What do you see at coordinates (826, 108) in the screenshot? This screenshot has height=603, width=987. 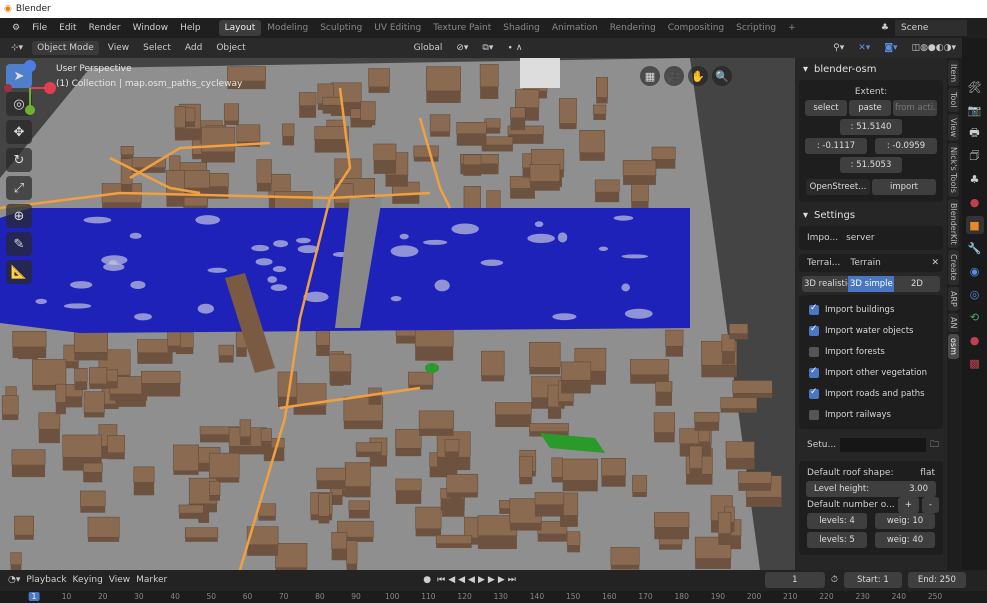 I see `select-button: select` at bounding box center [826, 108].